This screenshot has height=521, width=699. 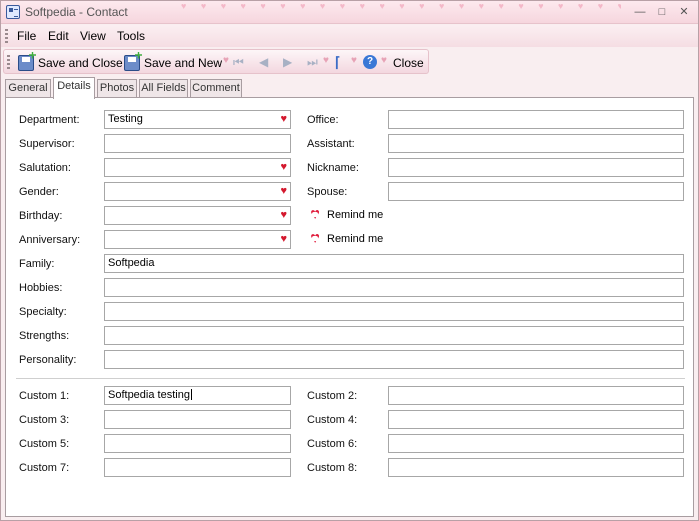 I want to click on save-and-new-label: Save and New, so click(x=183, y=62).